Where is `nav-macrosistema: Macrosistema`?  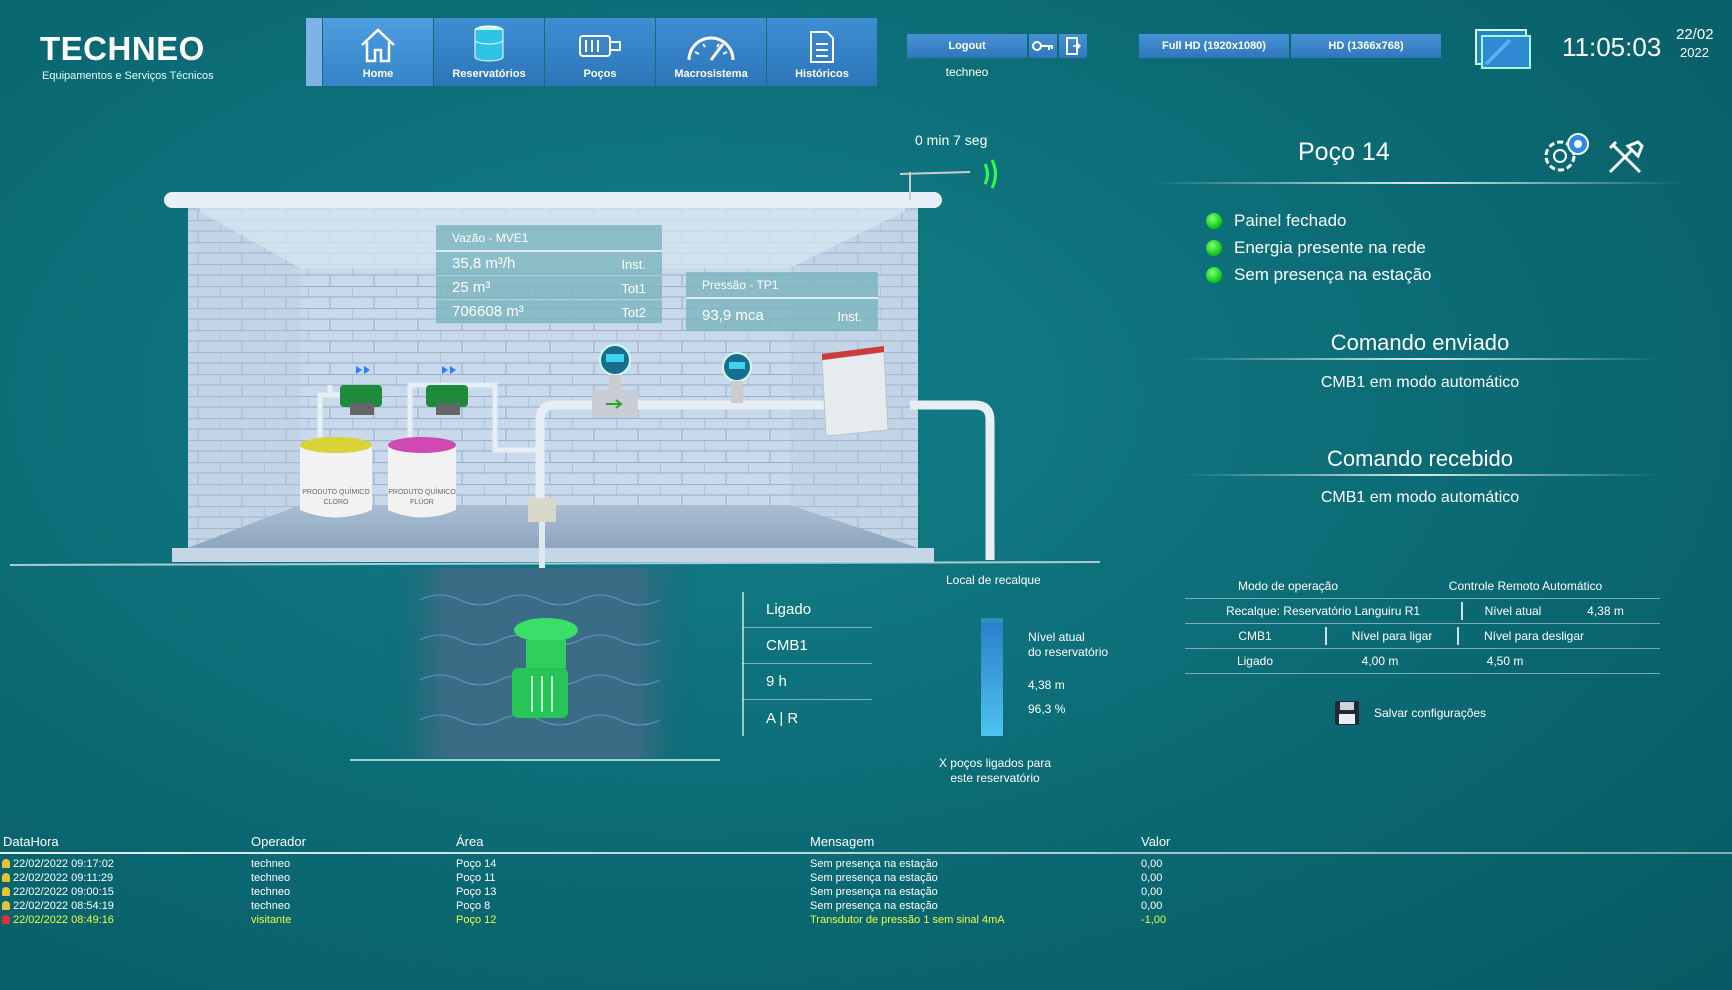
nav-macrosistema: Macrosistema is located at coordinates (711, 52).